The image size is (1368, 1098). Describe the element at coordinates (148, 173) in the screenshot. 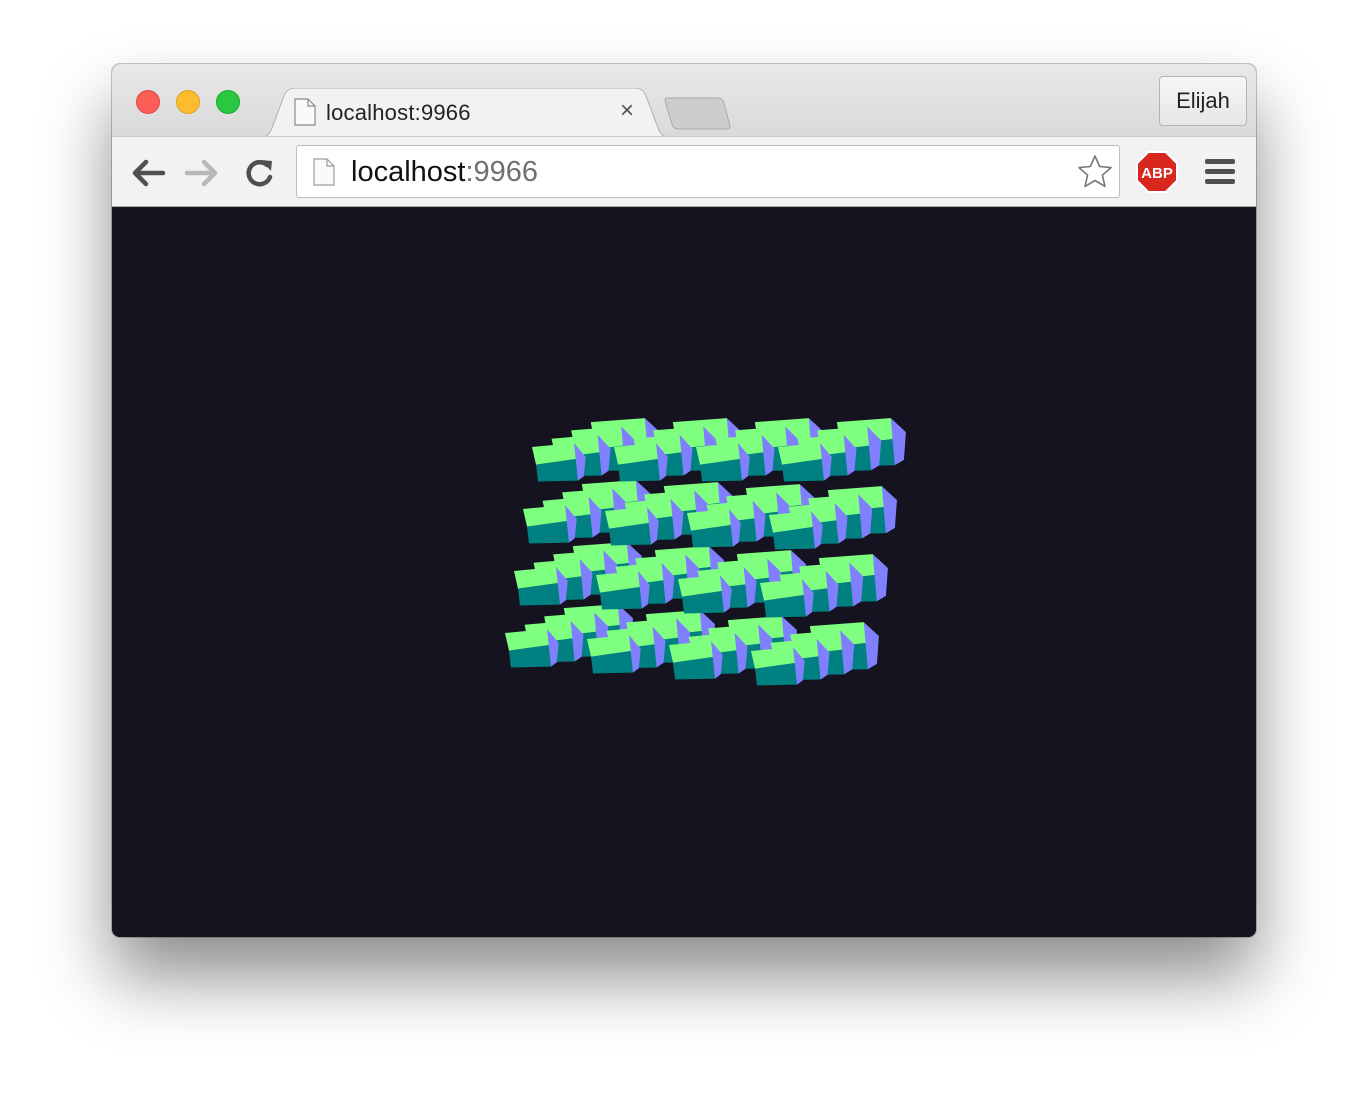

I see `back-arrow-icon` at that location.